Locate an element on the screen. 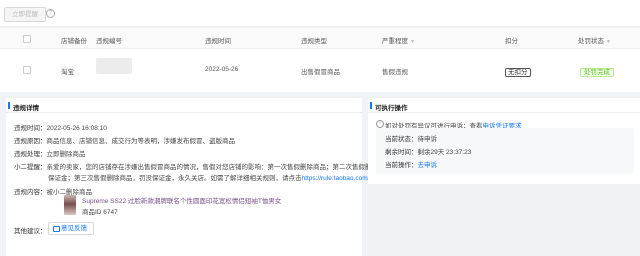 Image resolution: width=640 pixels, height=256 pixels. detail-time: 违规时间：2022-05-26 16:08:10 is located at coordinates (60, 128).